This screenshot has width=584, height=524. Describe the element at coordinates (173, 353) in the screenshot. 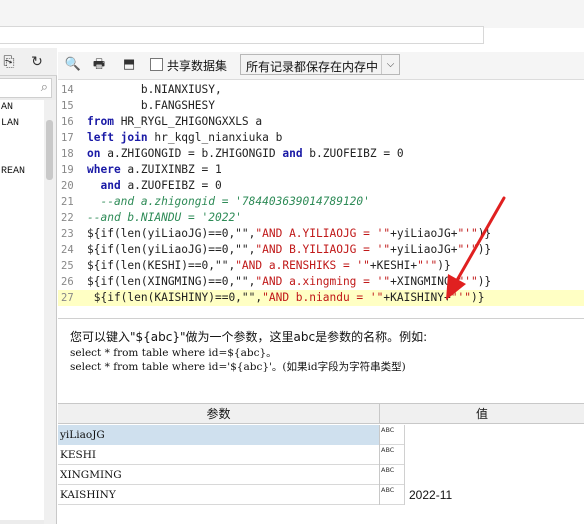

I see `help-example-1: select * from table where id=${abc}。` at that location.